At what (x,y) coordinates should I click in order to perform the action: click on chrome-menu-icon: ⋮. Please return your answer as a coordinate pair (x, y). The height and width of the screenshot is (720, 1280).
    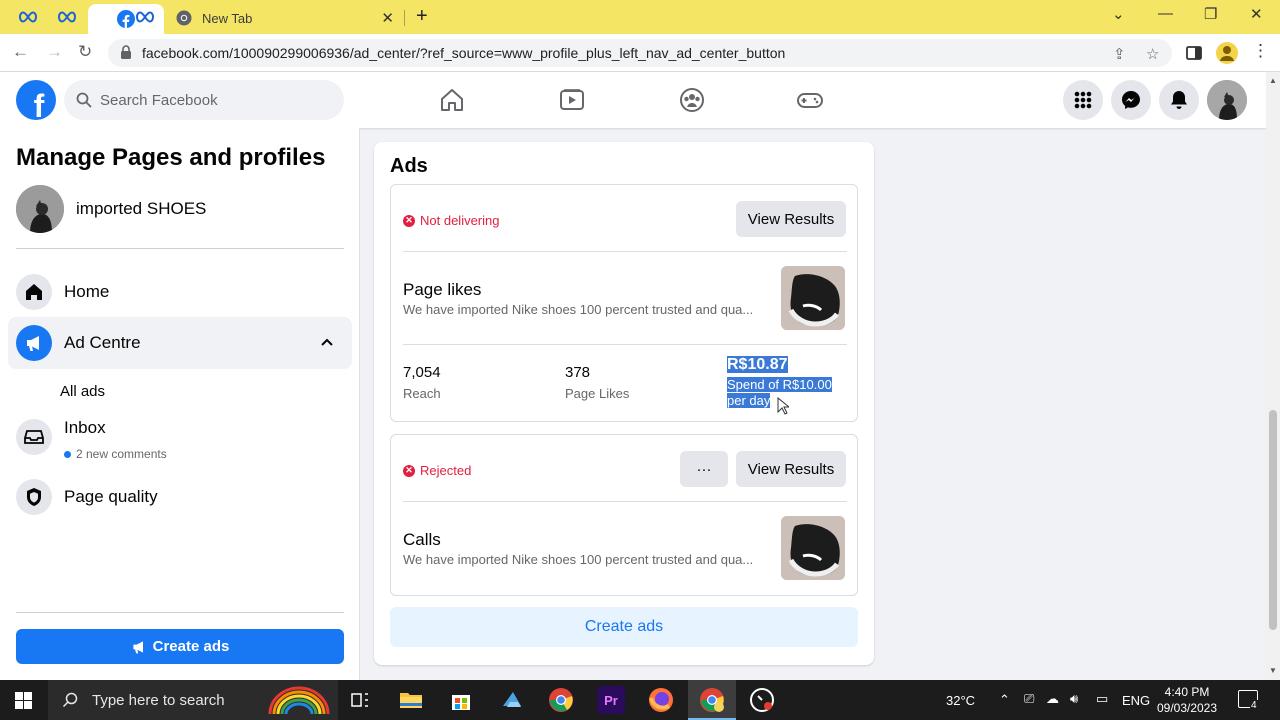
    Looking at the image, I should click on (1260, 51).